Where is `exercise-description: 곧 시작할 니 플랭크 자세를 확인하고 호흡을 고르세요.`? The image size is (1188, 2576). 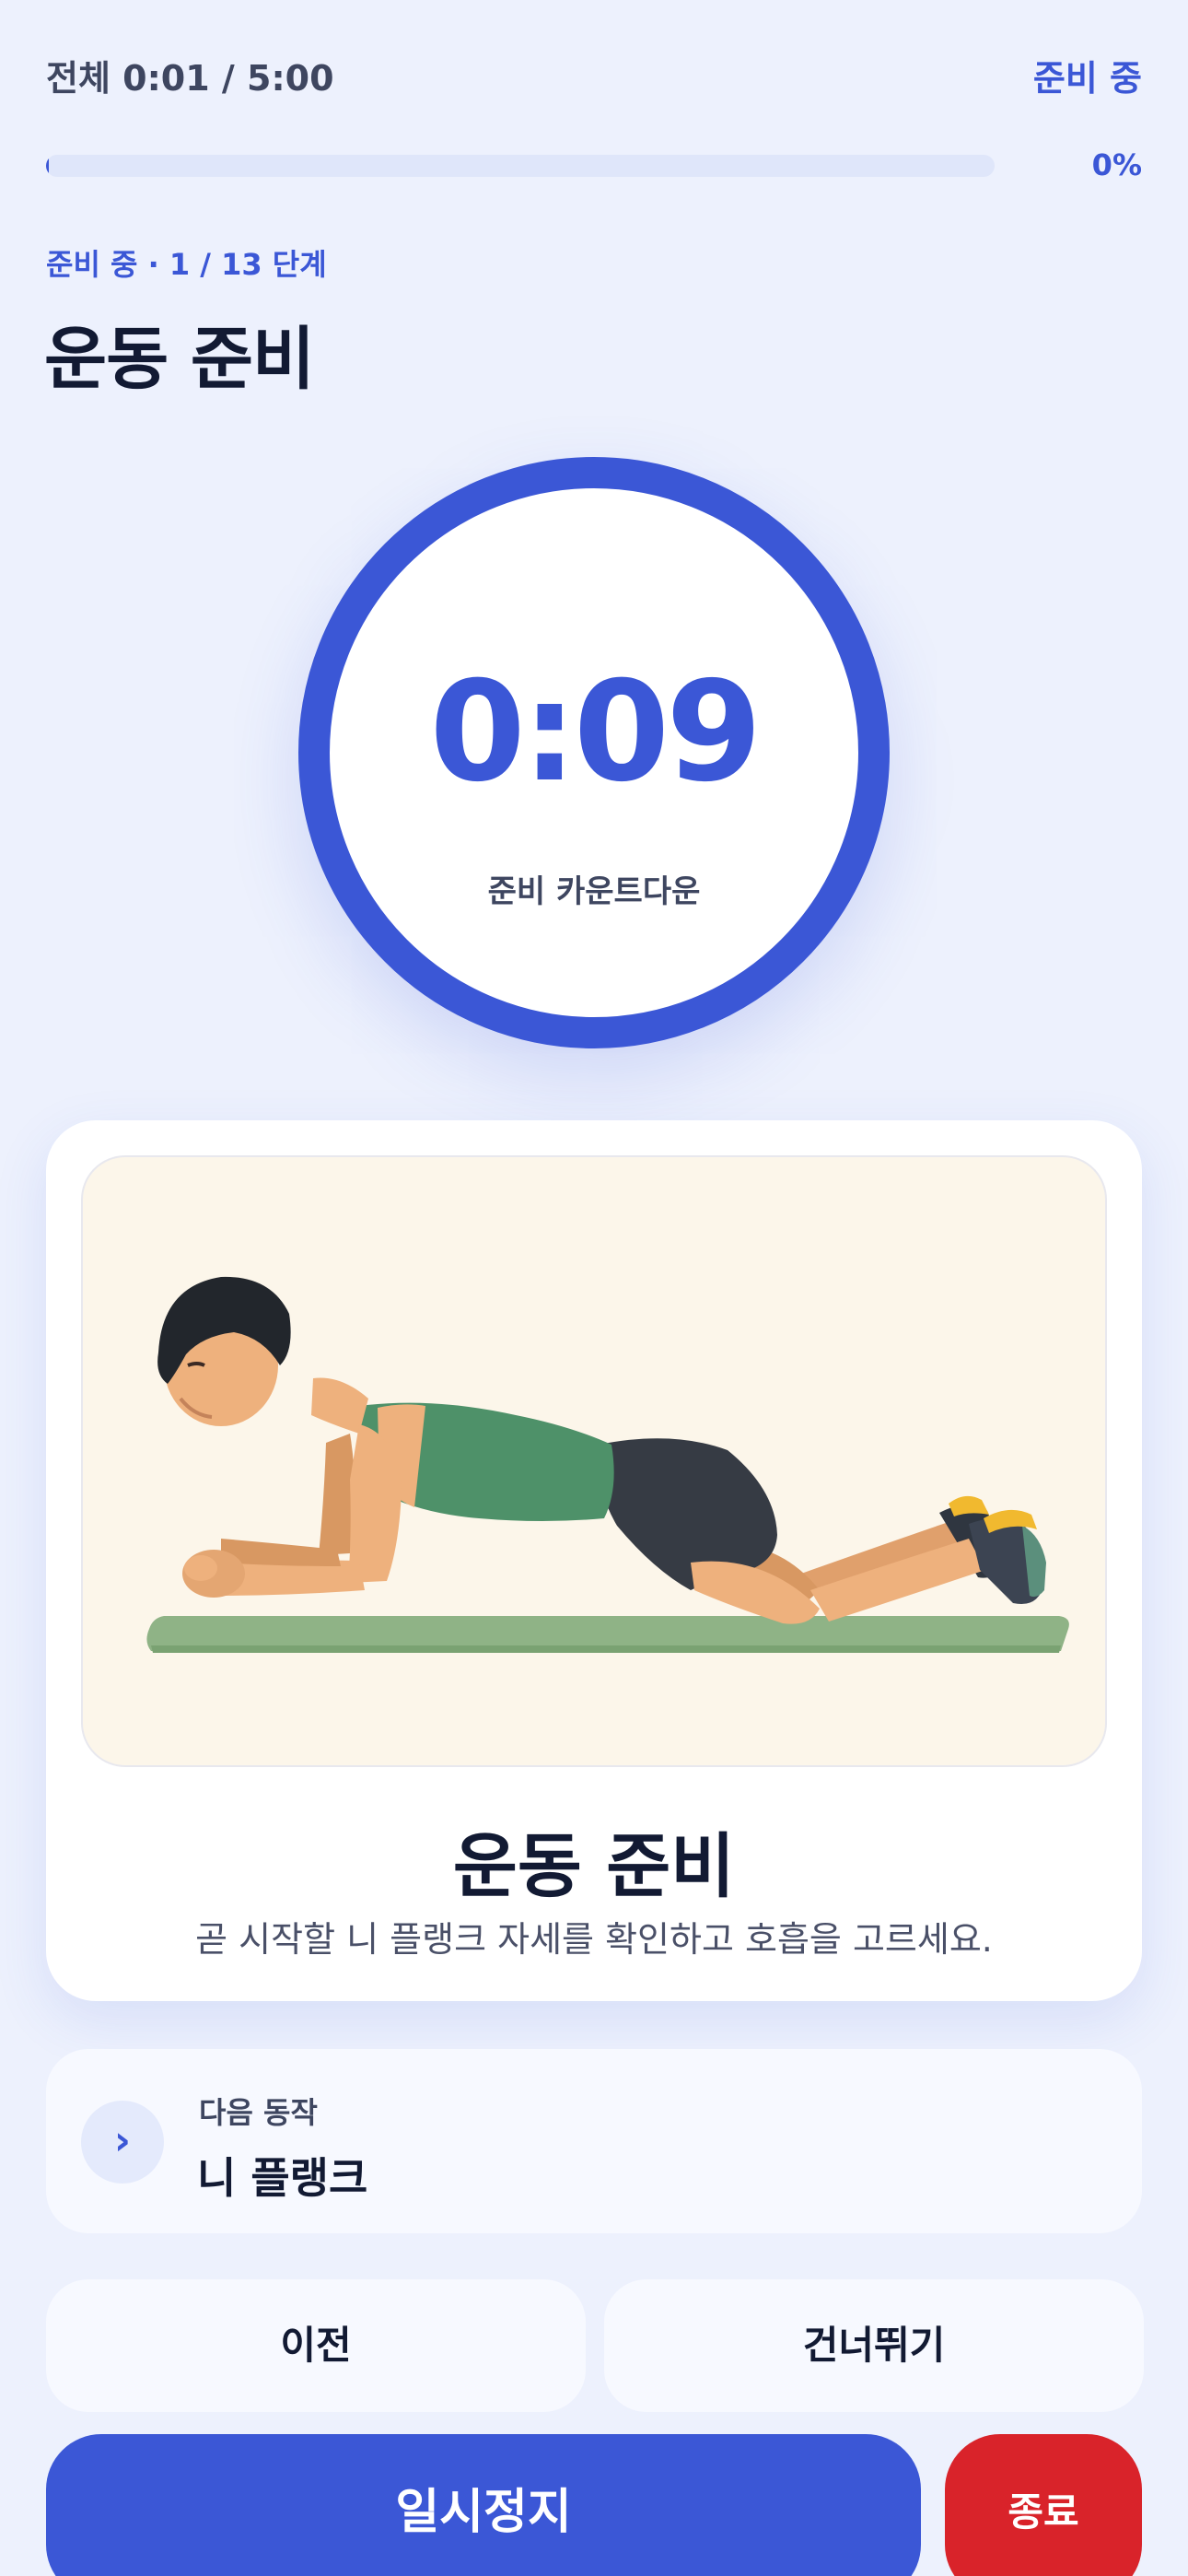
exercise-description: 곧 시작할 니 플랭크 자세를 확인하고 호흡을 고르세요. is located at coordinates (594, 1939).